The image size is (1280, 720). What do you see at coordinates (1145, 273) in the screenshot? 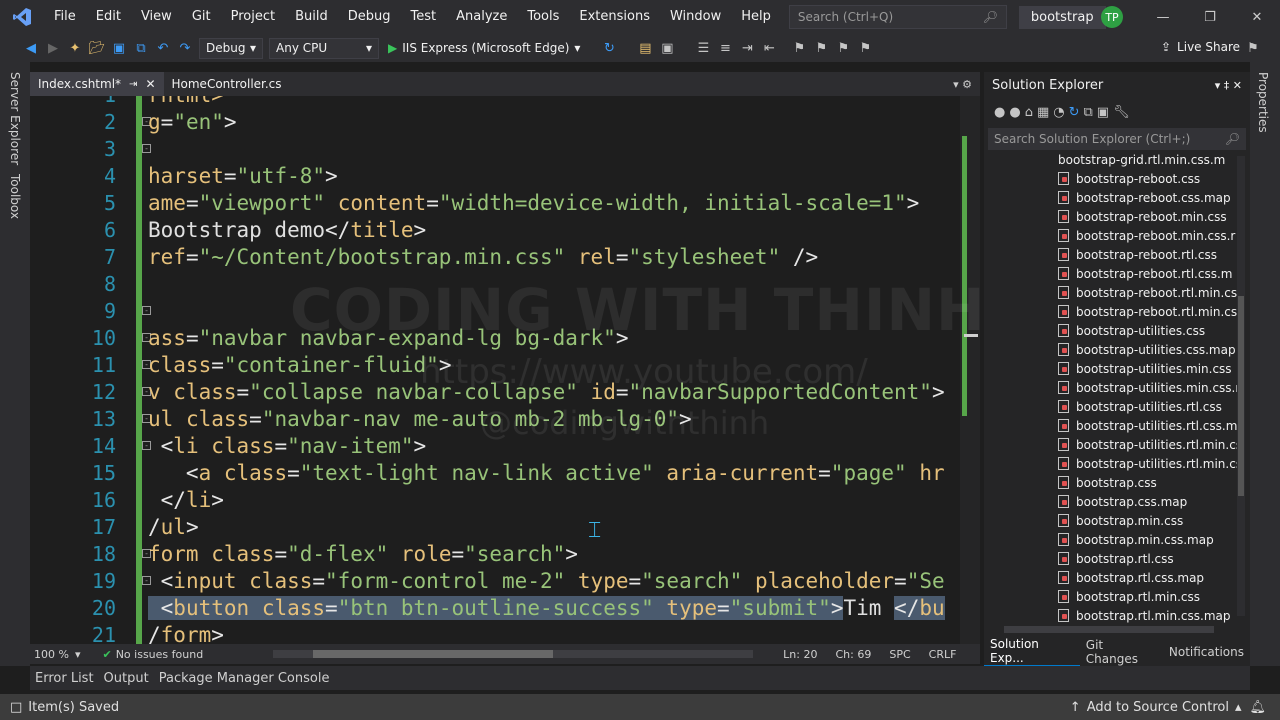
I see `file-tree-item: bootstrap-reboot.rtl.css.m` at bounding box center [1145, 273].